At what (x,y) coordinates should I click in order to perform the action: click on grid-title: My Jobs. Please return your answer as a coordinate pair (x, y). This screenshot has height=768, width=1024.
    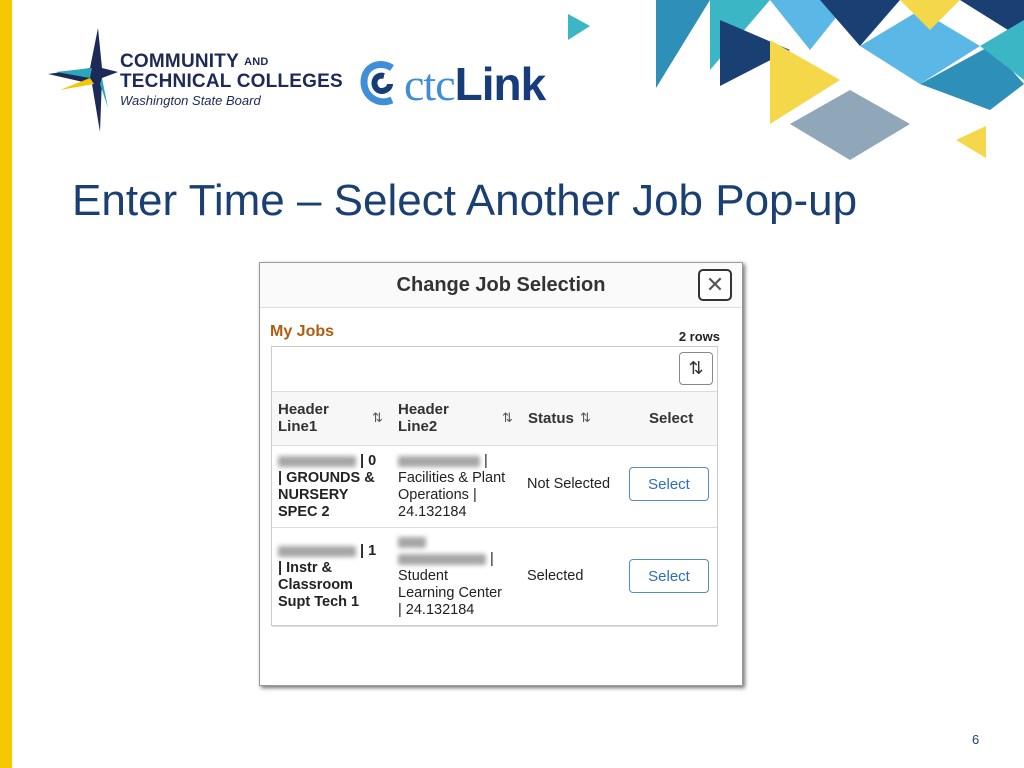
    Looking at the image, I should click on (302, 331).